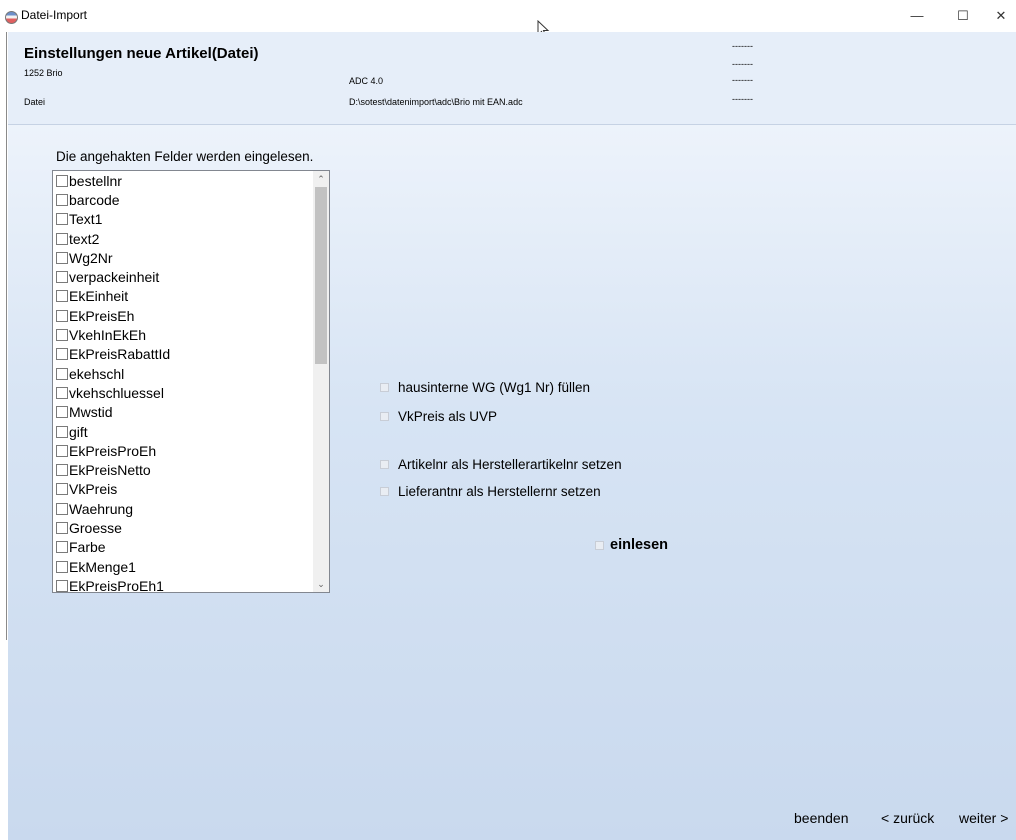 This screenshot has width=1016, height=840. I want to click on list-item: ekehschl, so click(184, 373).